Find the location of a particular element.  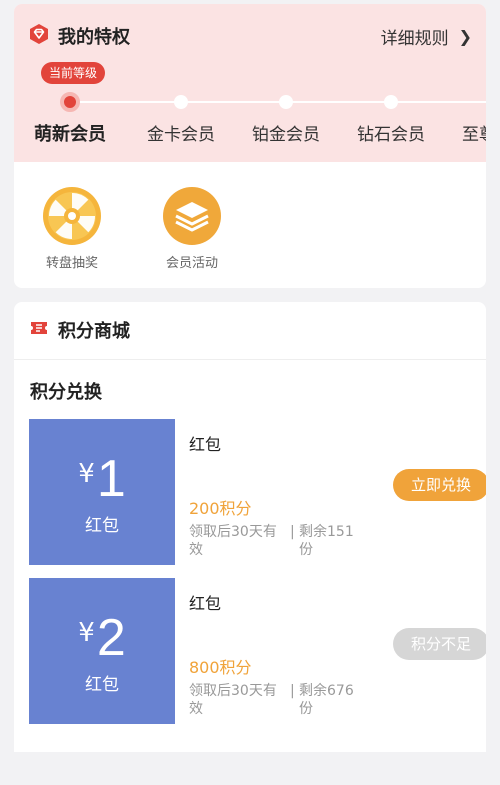

perk-label: 转盘抽奖 is located at coordinates (71, 263).